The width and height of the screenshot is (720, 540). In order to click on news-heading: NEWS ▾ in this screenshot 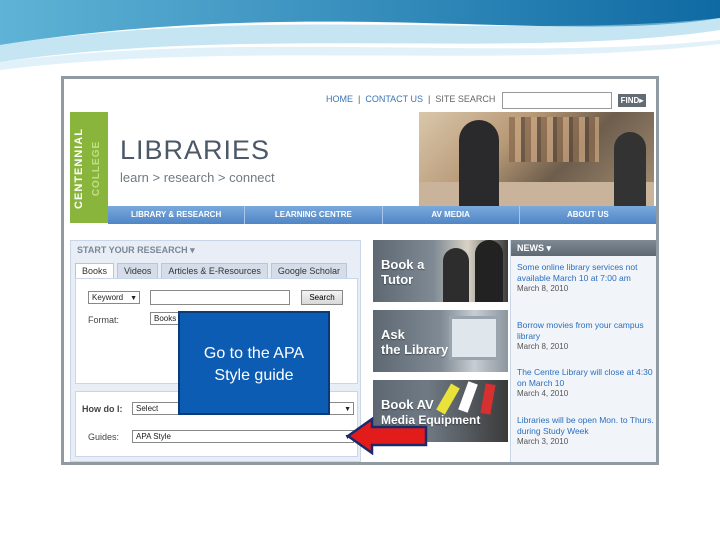, I will do `click(583, 248)`.